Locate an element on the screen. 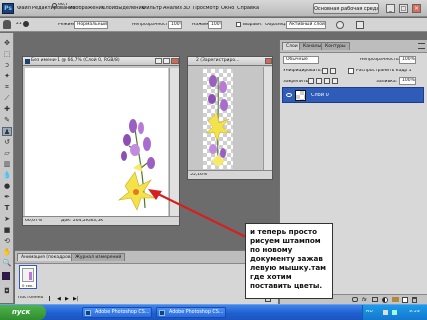 The image size is (427, 320). eyedropper-tool-icon: ⟋ is located at coordinates (7, 98).